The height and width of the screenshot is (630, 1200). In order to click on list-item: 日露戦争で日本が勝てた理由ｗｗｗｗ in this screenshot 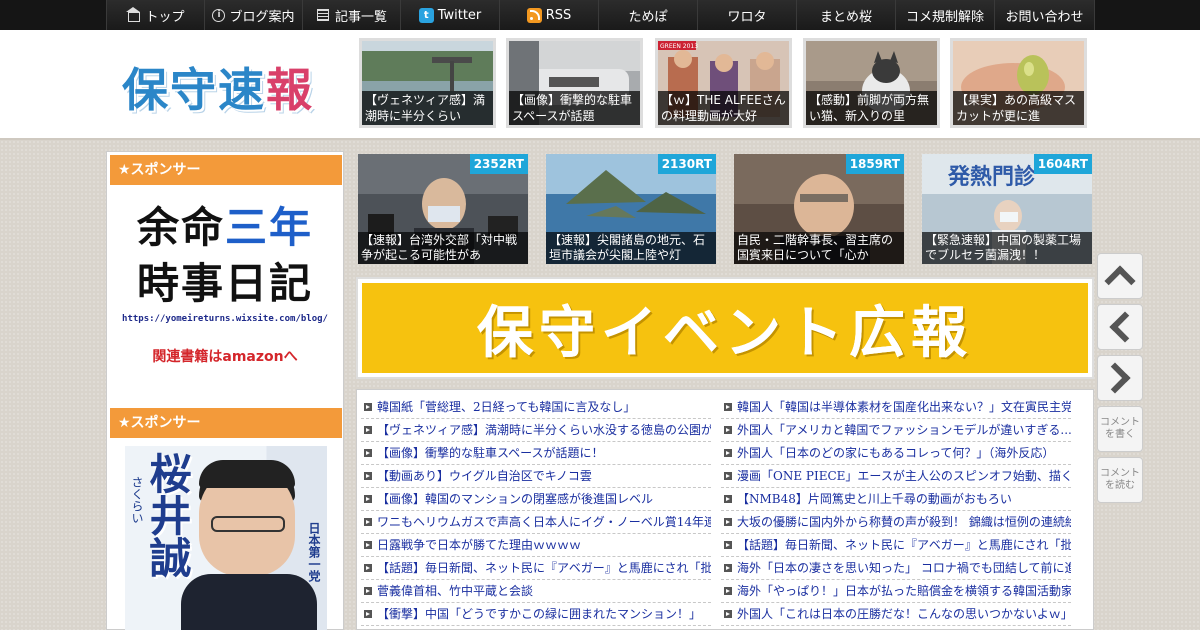, I will do `click(536, 545)`.